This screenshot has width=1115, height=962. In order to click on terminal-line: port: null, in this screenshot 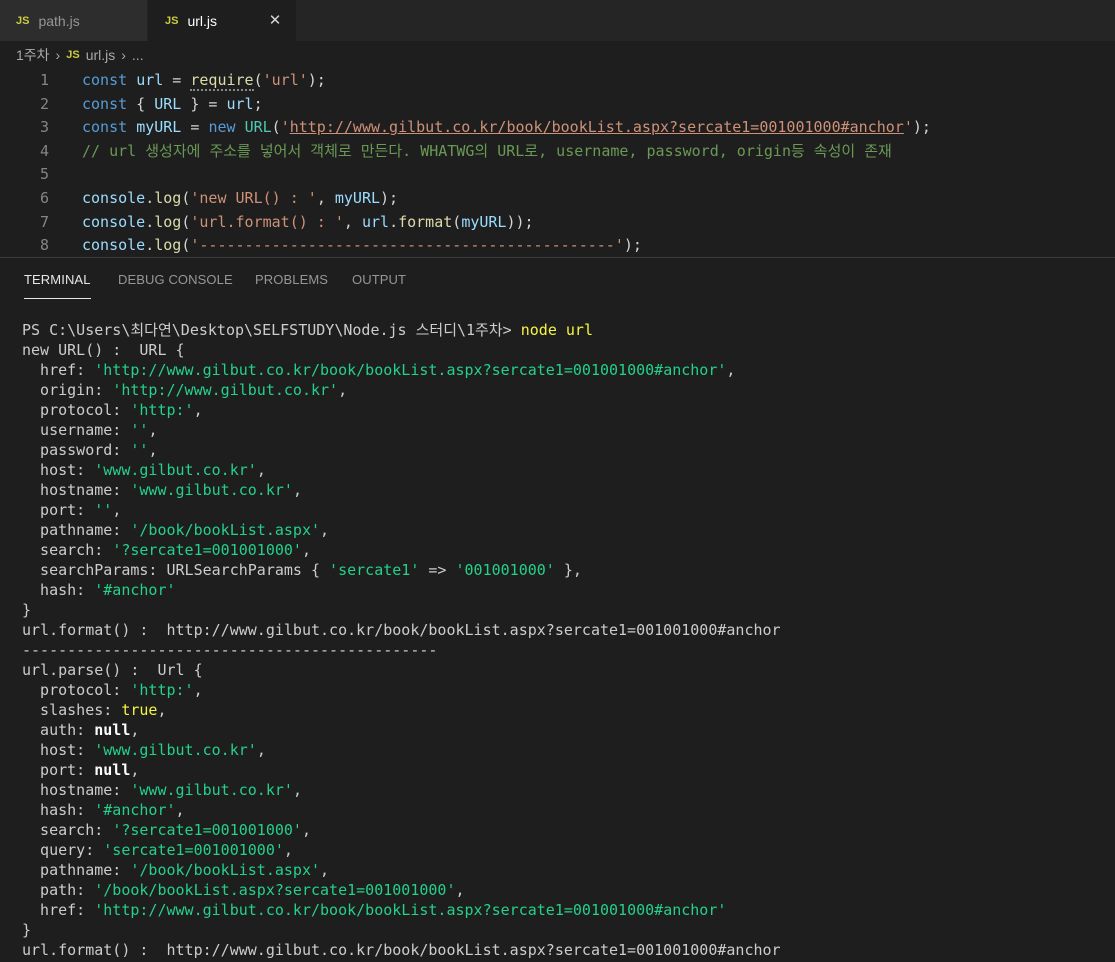, I will do `click(567, 770)`.